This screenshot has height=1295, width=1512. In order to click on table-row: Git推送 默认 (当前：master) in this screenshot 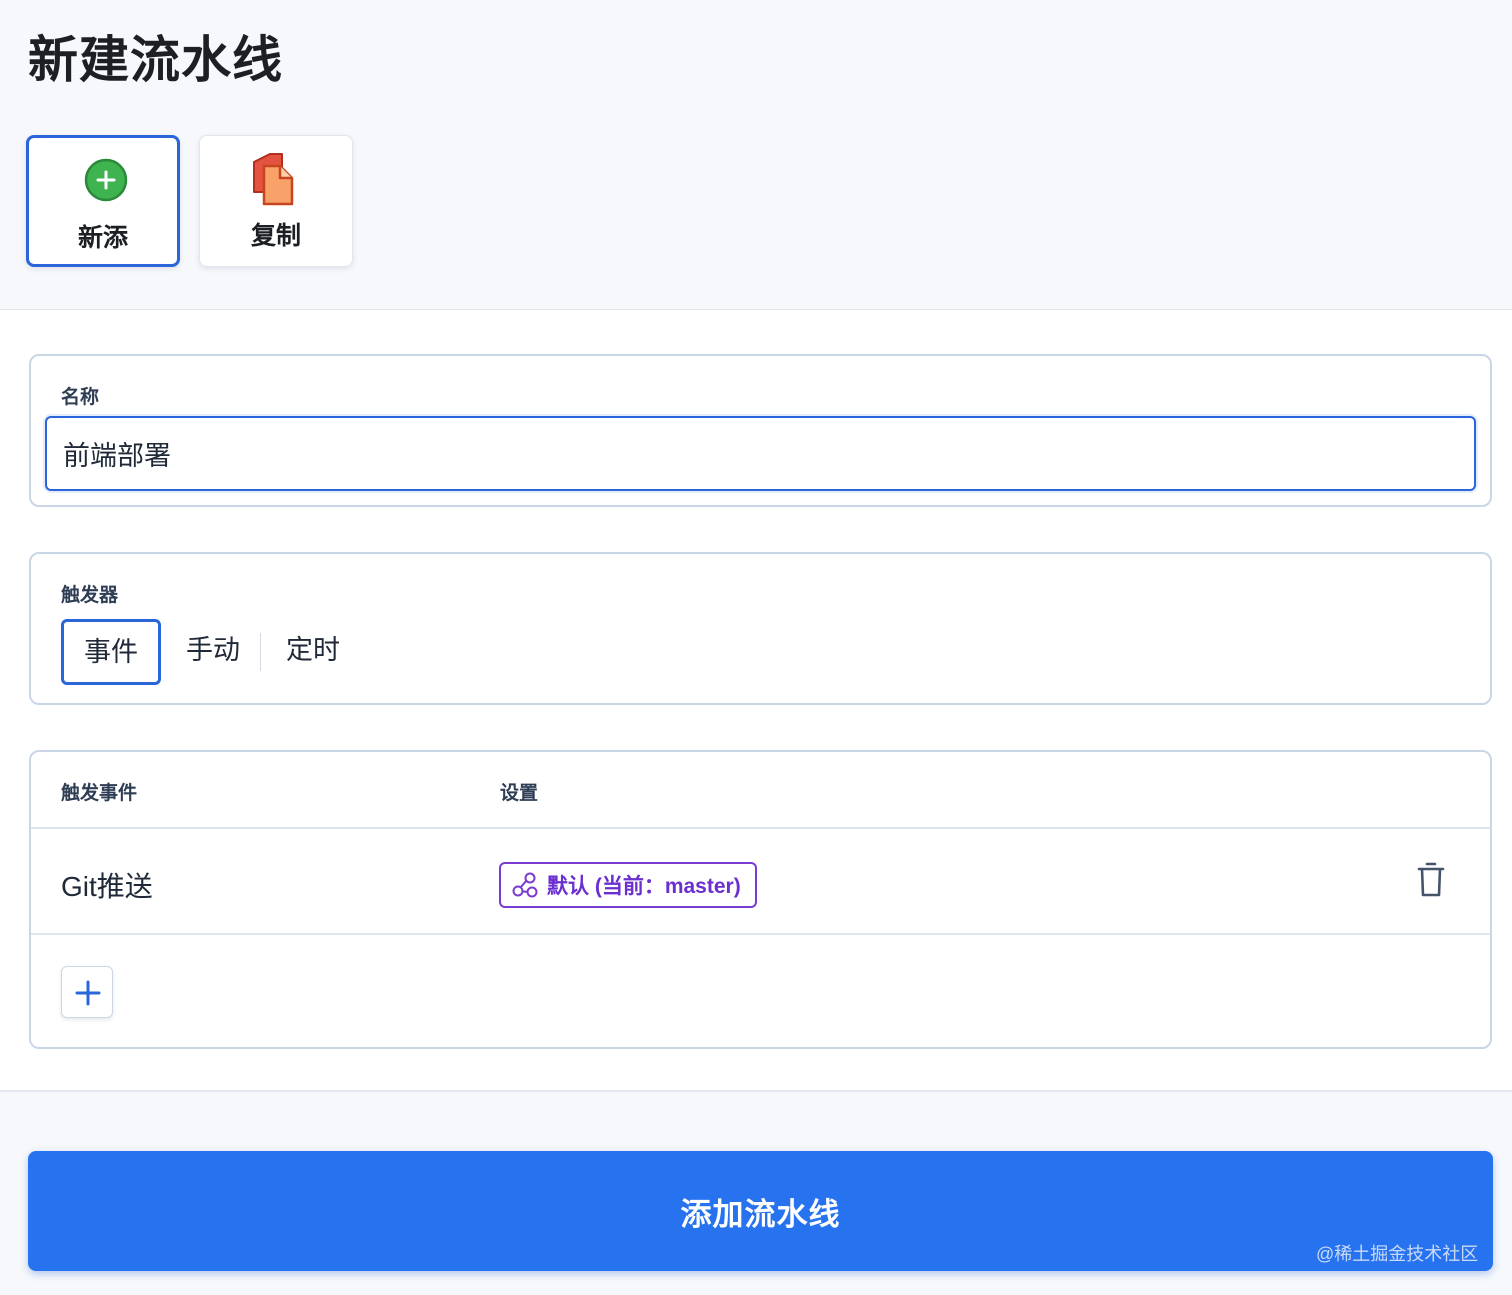, I will do `click(760, 882)`.